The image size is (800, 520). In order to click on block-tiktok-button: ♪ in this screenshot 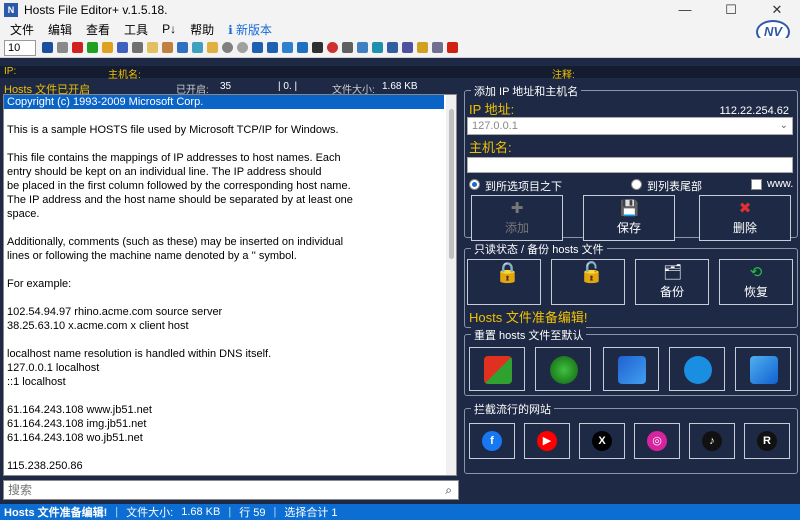, I will do `click(712, 441)`.